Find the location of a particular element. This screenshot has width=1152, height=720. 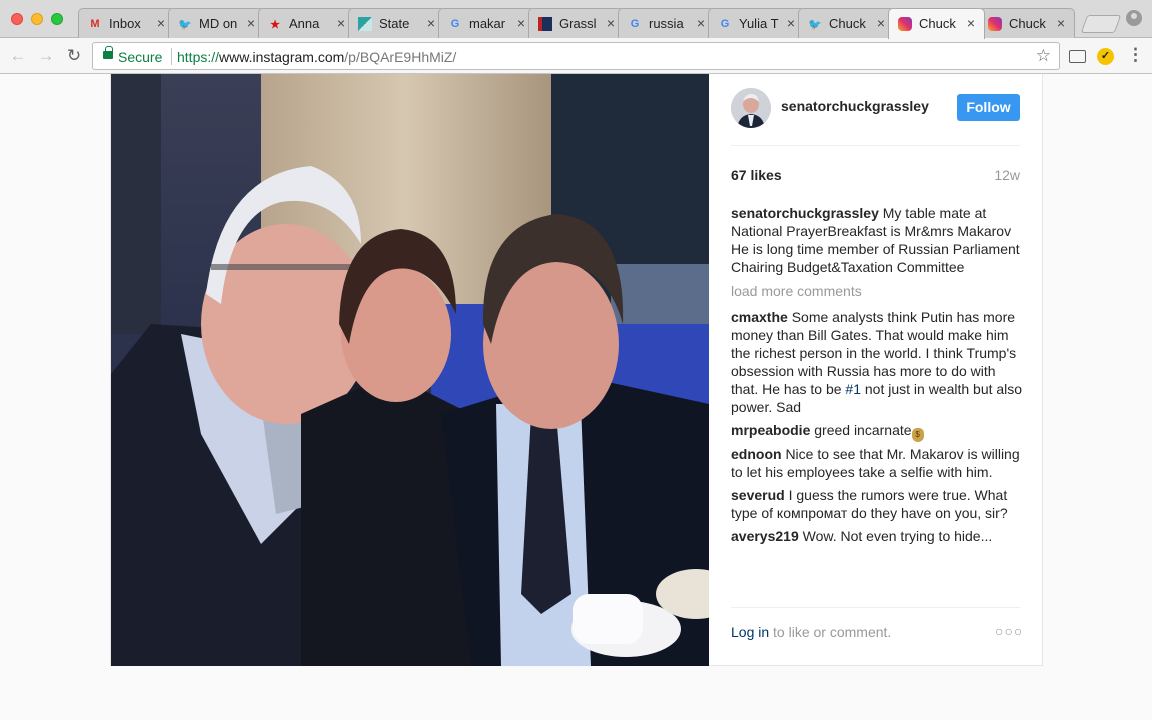

state-site-icon is located at coordinates (365, 24).